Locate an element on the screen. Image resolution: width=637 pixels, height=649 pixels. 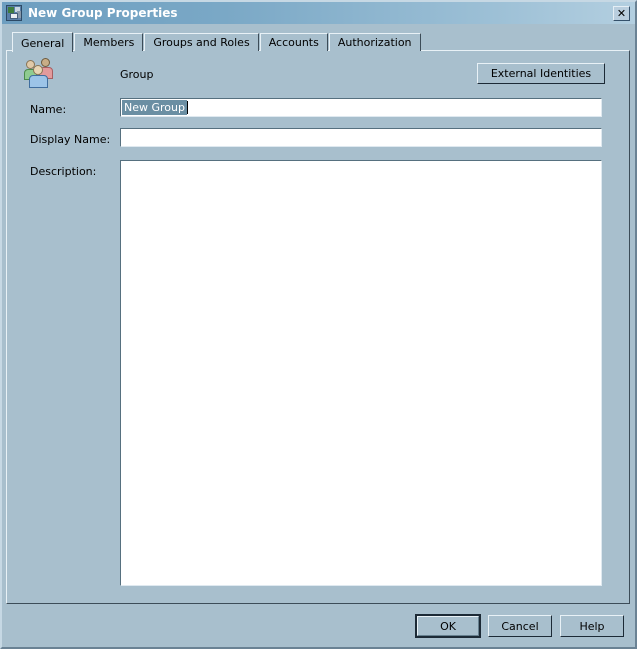
tab-members: Members is located at coordinates (109, 42).